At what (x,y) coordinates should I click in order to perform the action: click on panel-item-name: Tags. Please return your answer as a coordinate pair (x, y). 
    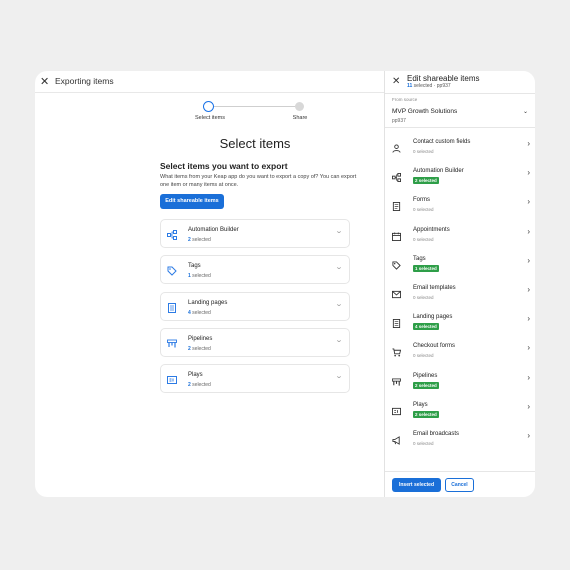
    Looking at the image, I should click on (419, 258).